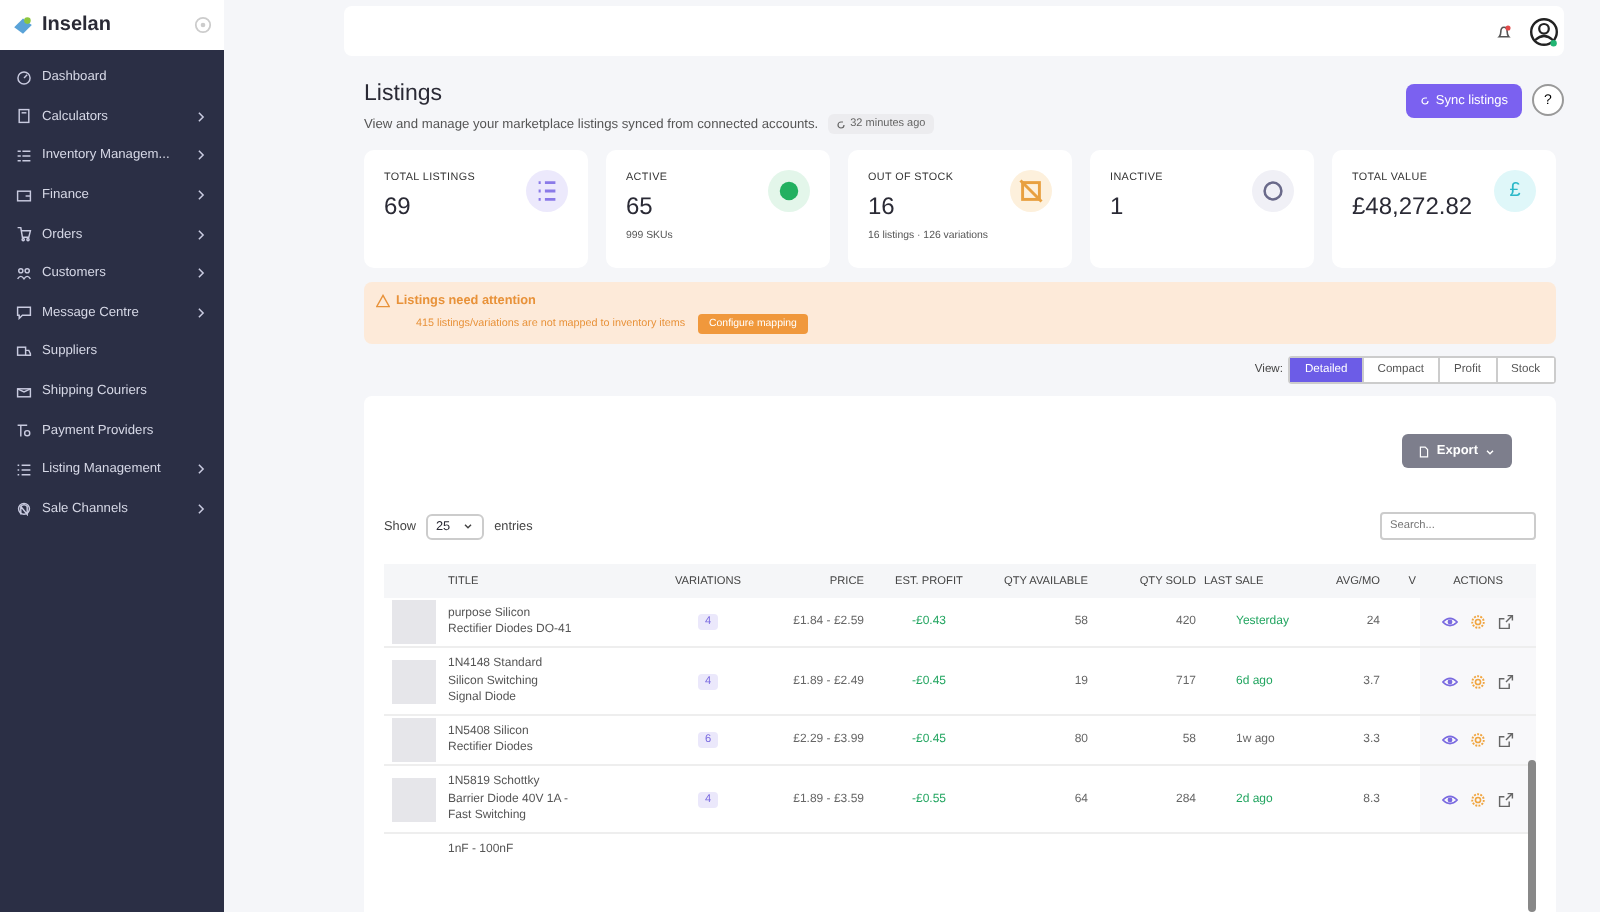 The height and width of the screenshot is (912, 1600). What do you see at coordinates (1413, 206) in the screenshot?
I see `stat-value: £48,272.82` at bounding box center [1413, 206].